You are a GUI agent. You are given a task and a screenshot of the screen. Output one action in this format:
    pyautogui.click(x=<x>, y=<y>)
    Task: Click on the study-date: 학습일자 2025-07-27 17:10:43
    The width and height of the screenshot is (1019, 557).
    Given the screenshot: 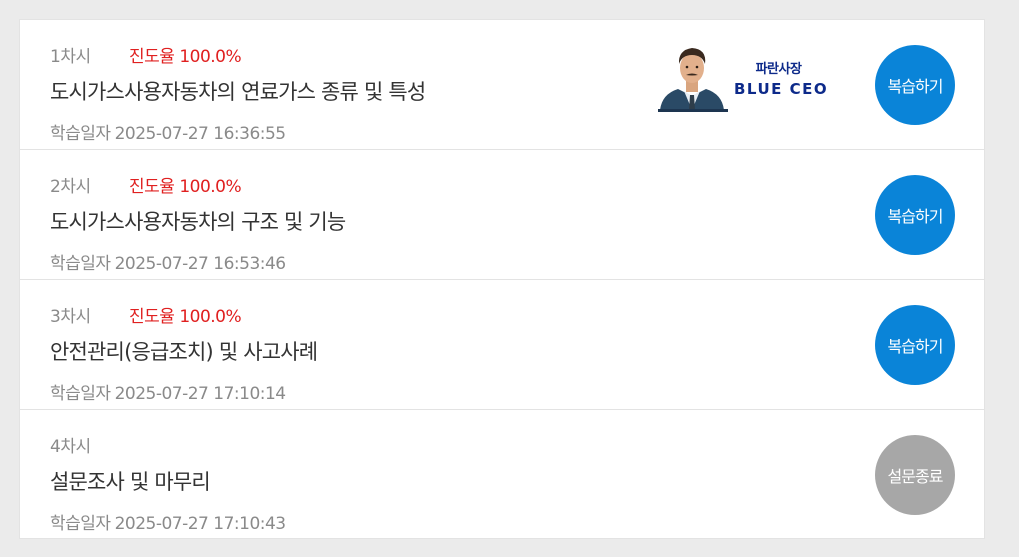 What is the action you would take?
    pyautogui.click(x=168, y=521)
    